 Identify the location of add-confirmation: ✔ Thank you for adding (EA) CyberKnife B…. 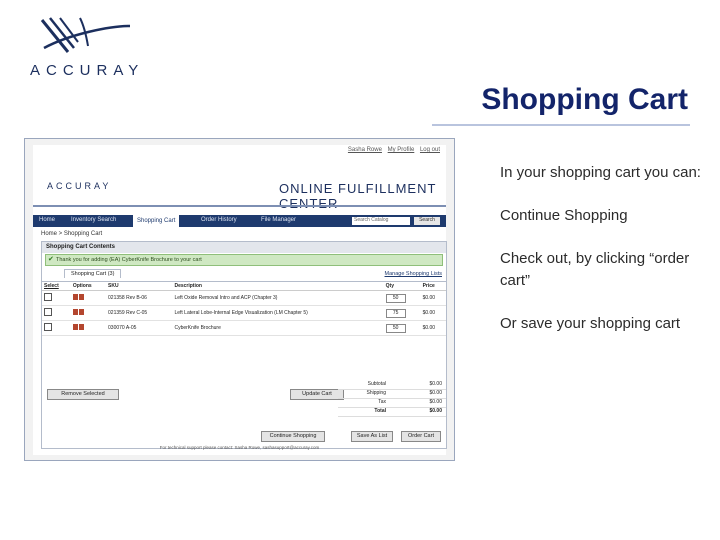
(244, 260).